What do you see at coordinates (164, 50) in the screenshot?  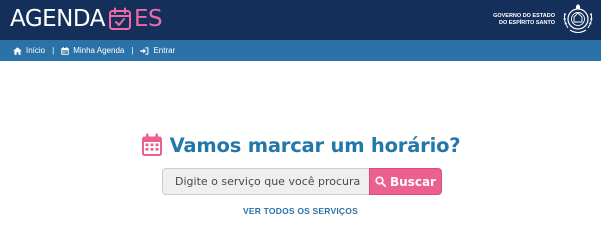 I see `nav-label-entrar: Entrar` at bounding box center [164, 50].